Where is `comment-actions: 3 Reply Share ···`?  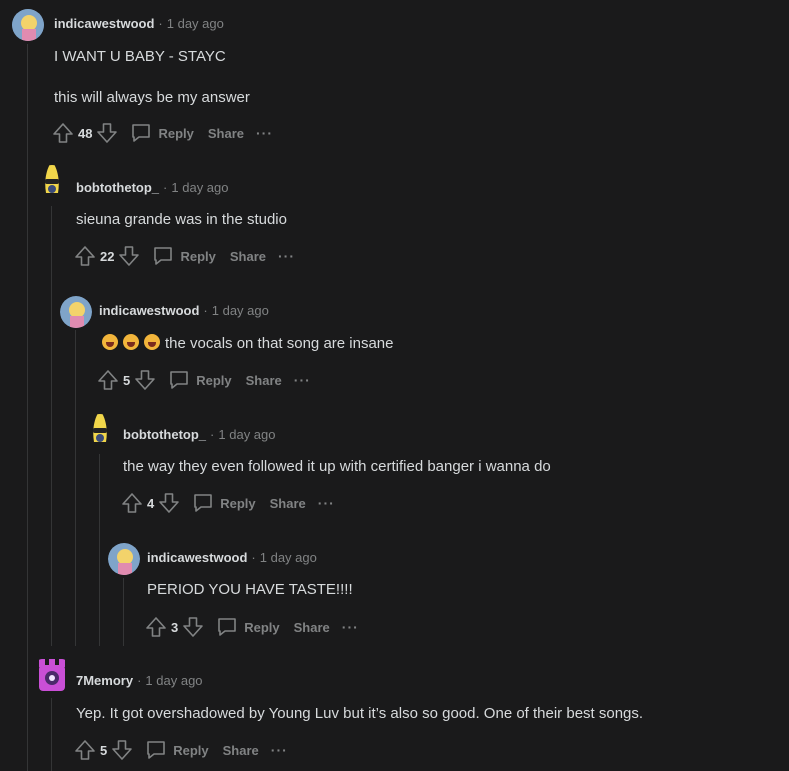 comment-actions: 3 Reply Share ··· is located at coordinates (252, 627).